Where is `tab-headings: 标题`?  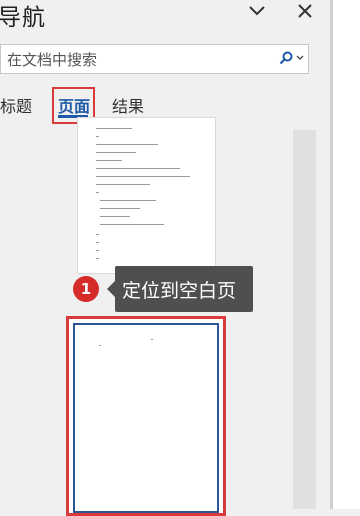
tab-headings: 标题 is located at coordinates (16, 105).